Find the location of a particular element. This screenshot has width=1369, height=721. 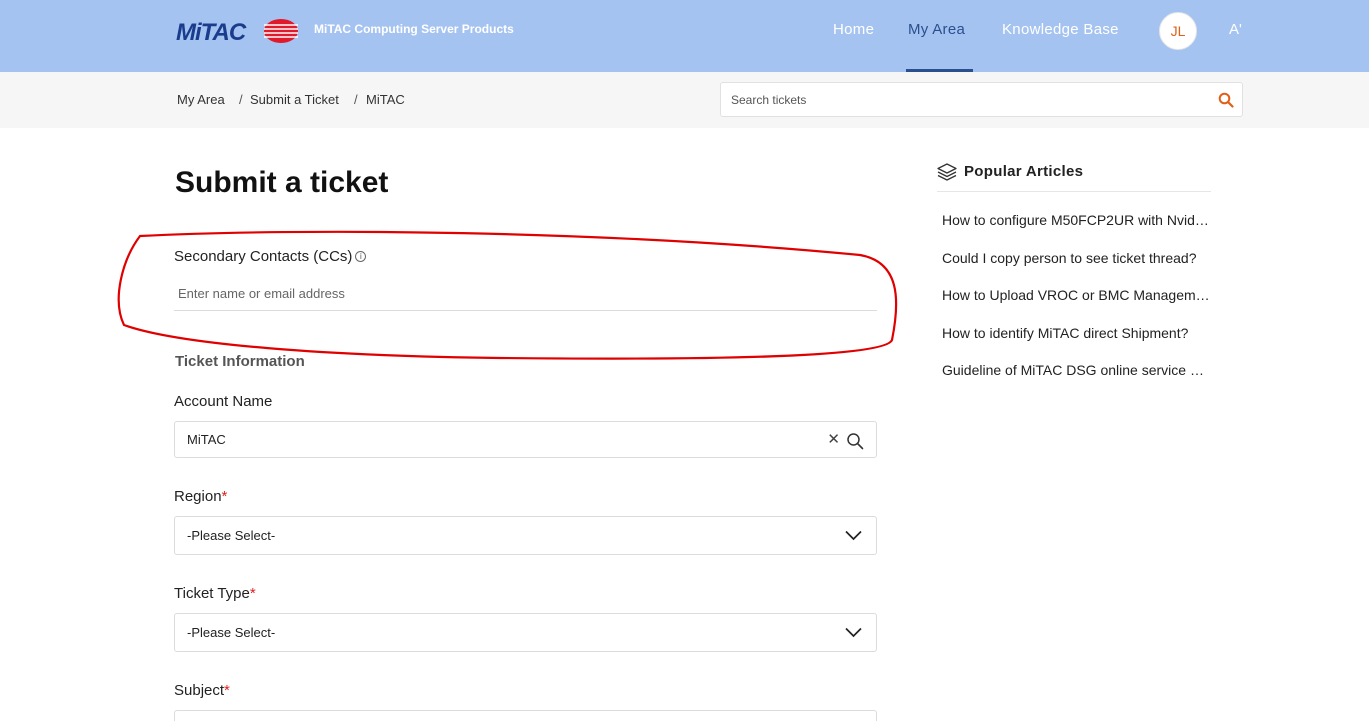

article-link: How to Upload VROC or BMC Management? is located at coordinates (1076, 295).